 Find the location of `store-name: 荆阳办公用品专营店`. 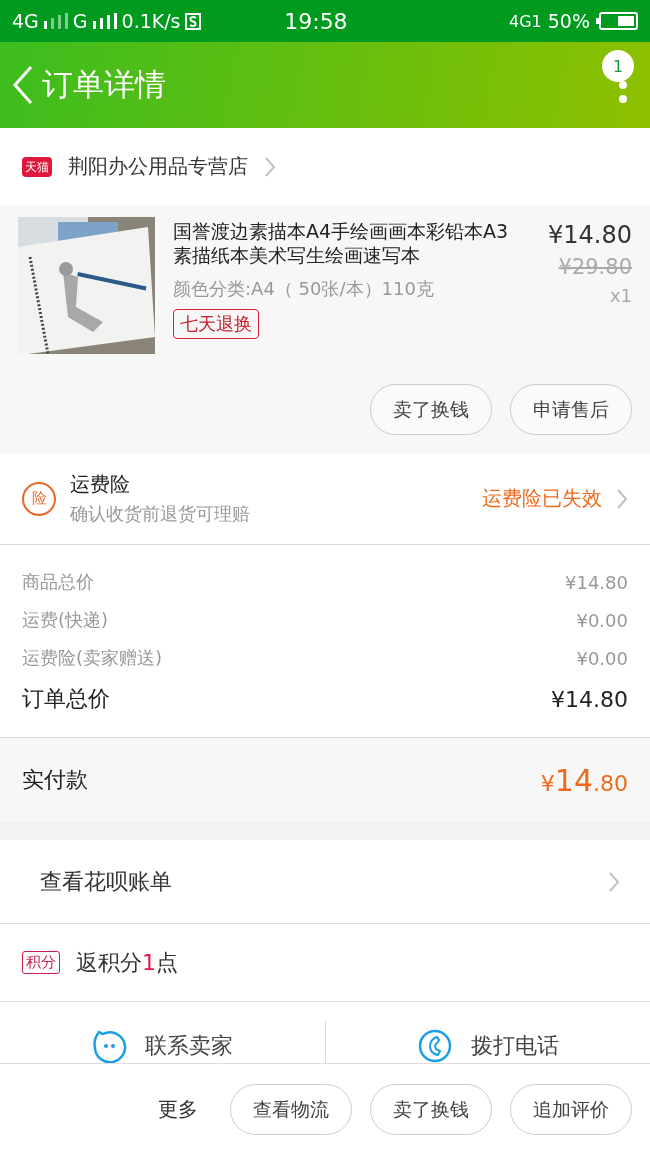

store-name: 荆阳办公用品专营店 is located at coordinates (158, 166).